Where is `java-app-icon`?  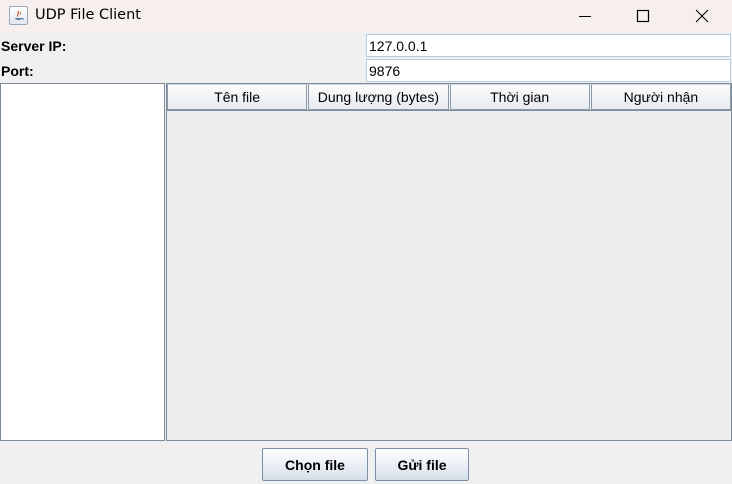
java-app-icon is located at coordinates (18, 15).